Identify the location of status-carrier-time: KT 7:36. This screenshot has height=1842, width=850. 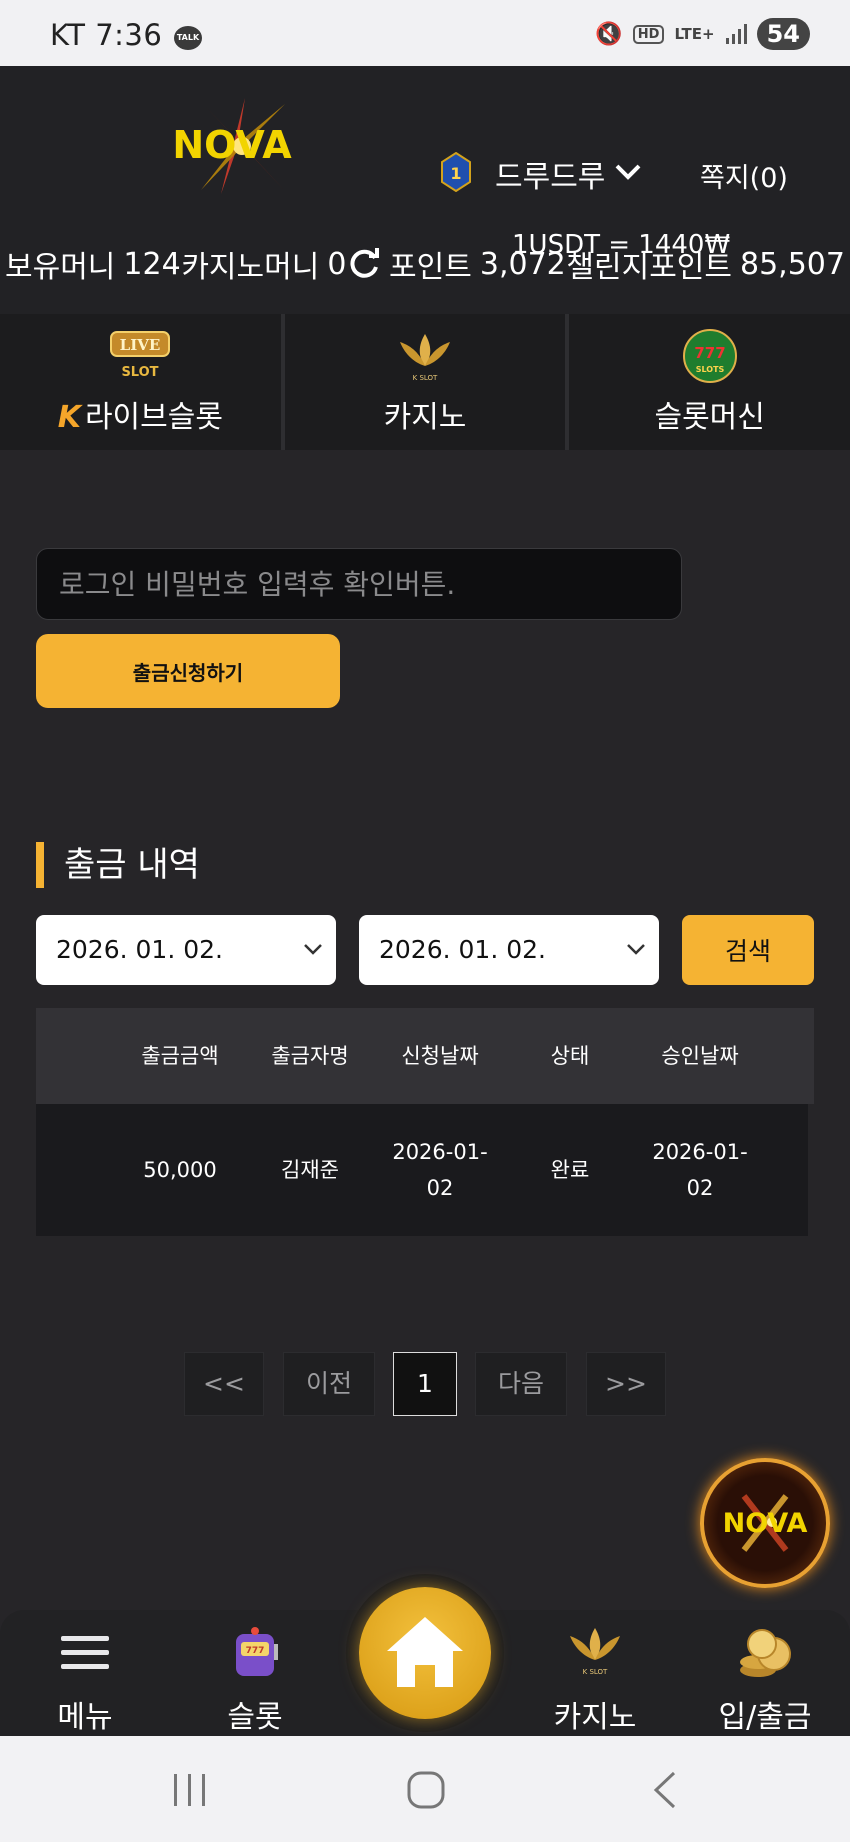
(106, 35).